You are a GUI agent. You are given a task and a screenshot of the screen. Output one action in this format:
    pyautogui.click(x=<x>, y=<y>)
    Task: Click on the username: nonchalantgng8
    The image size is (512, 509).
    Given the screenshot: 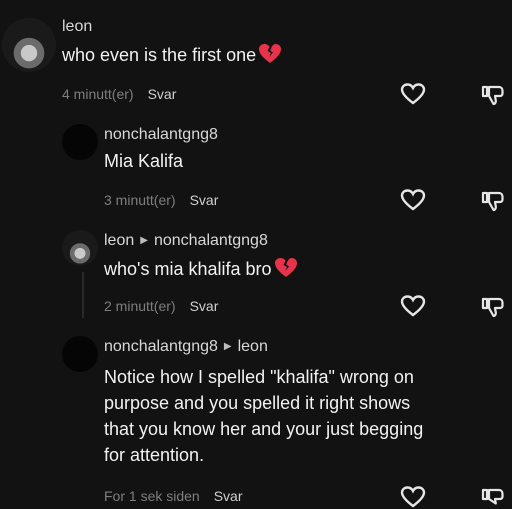 What is the action you would take?
    pyautogui.click(x=161, y=135)
    